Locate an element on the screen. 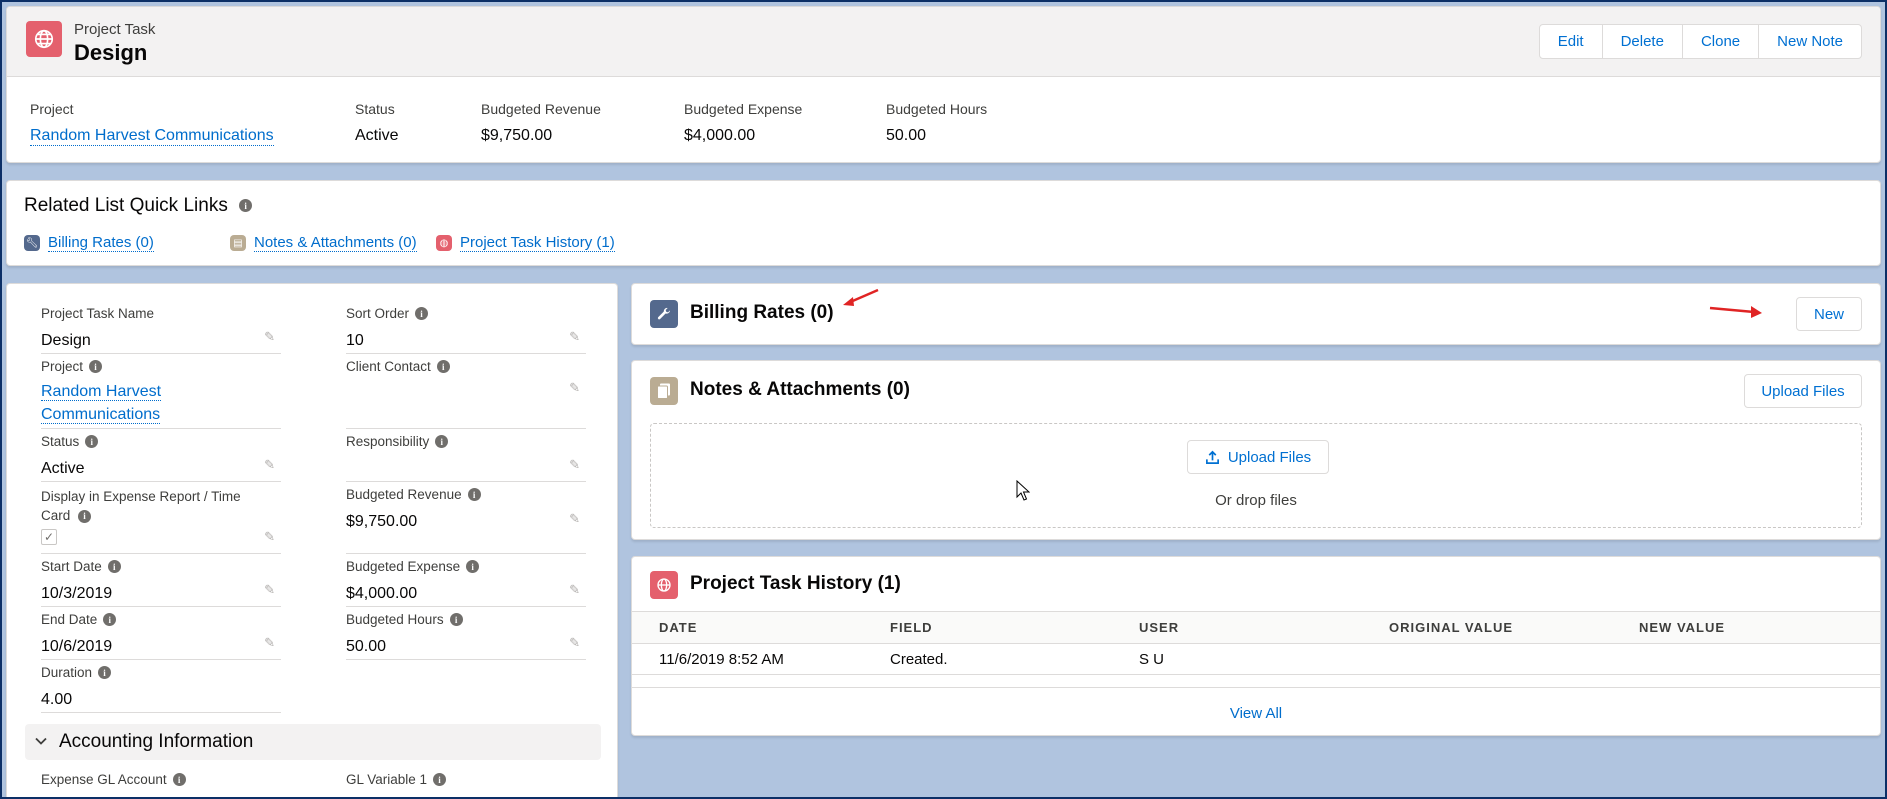 The image size is (1887, 799). drop-files-text: Or drop files is located at coordinates (1256, 500).